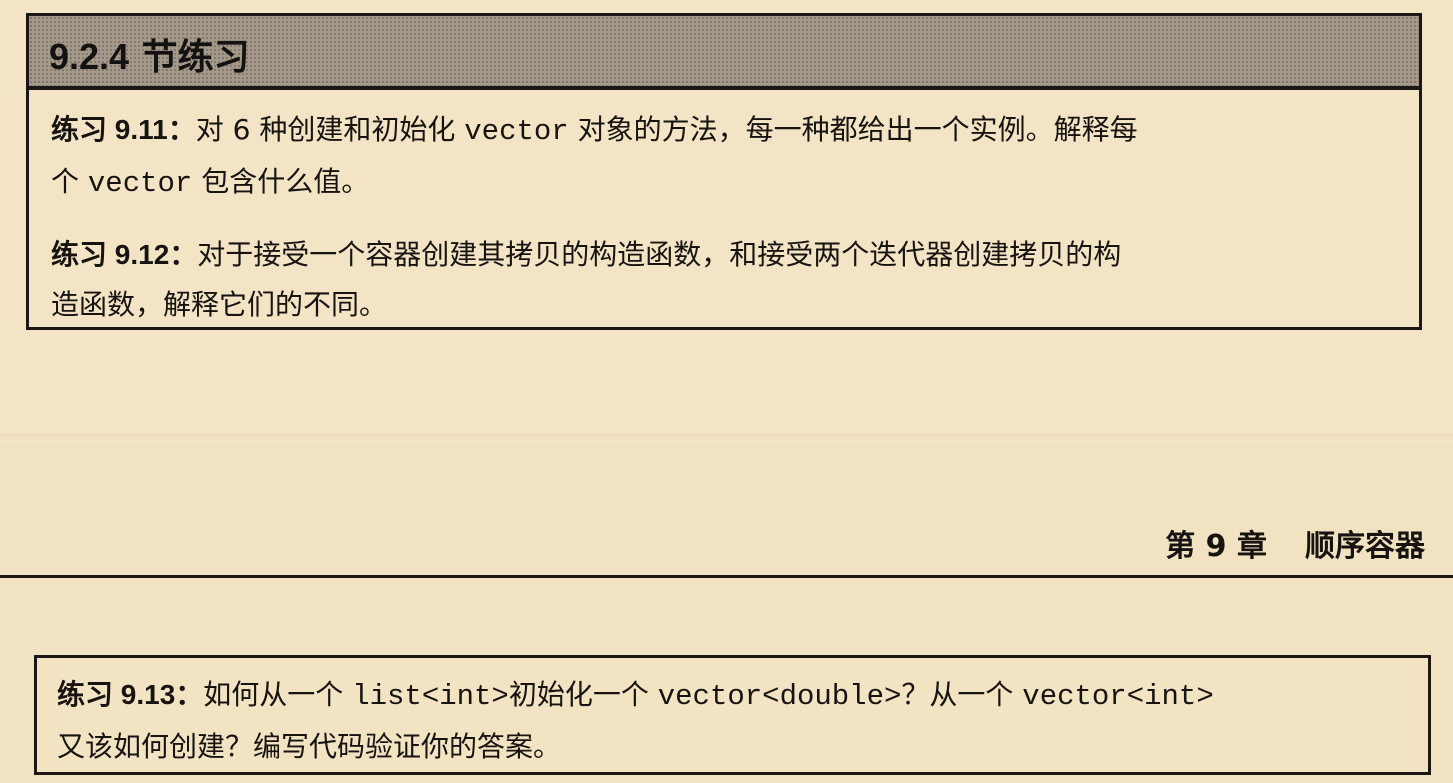 This screenshot has width=1453, height=783. What do you see at coordinates (724, 53) in the screenshot?
I see `section-header: 9.2.4 节练习` at bounding box center [724, 53].